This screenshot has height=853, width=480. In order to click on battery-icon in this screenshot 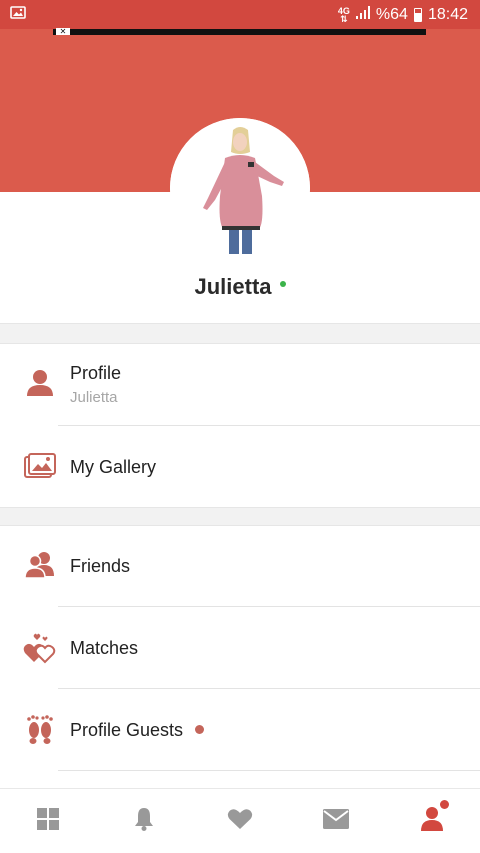, I will do `click(417, 14)`.